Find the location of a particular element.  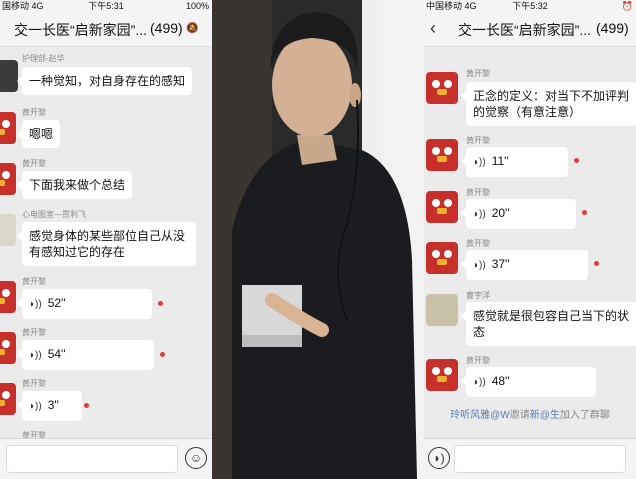

voice-duration: 54'' is located at coordinates (56, 354).